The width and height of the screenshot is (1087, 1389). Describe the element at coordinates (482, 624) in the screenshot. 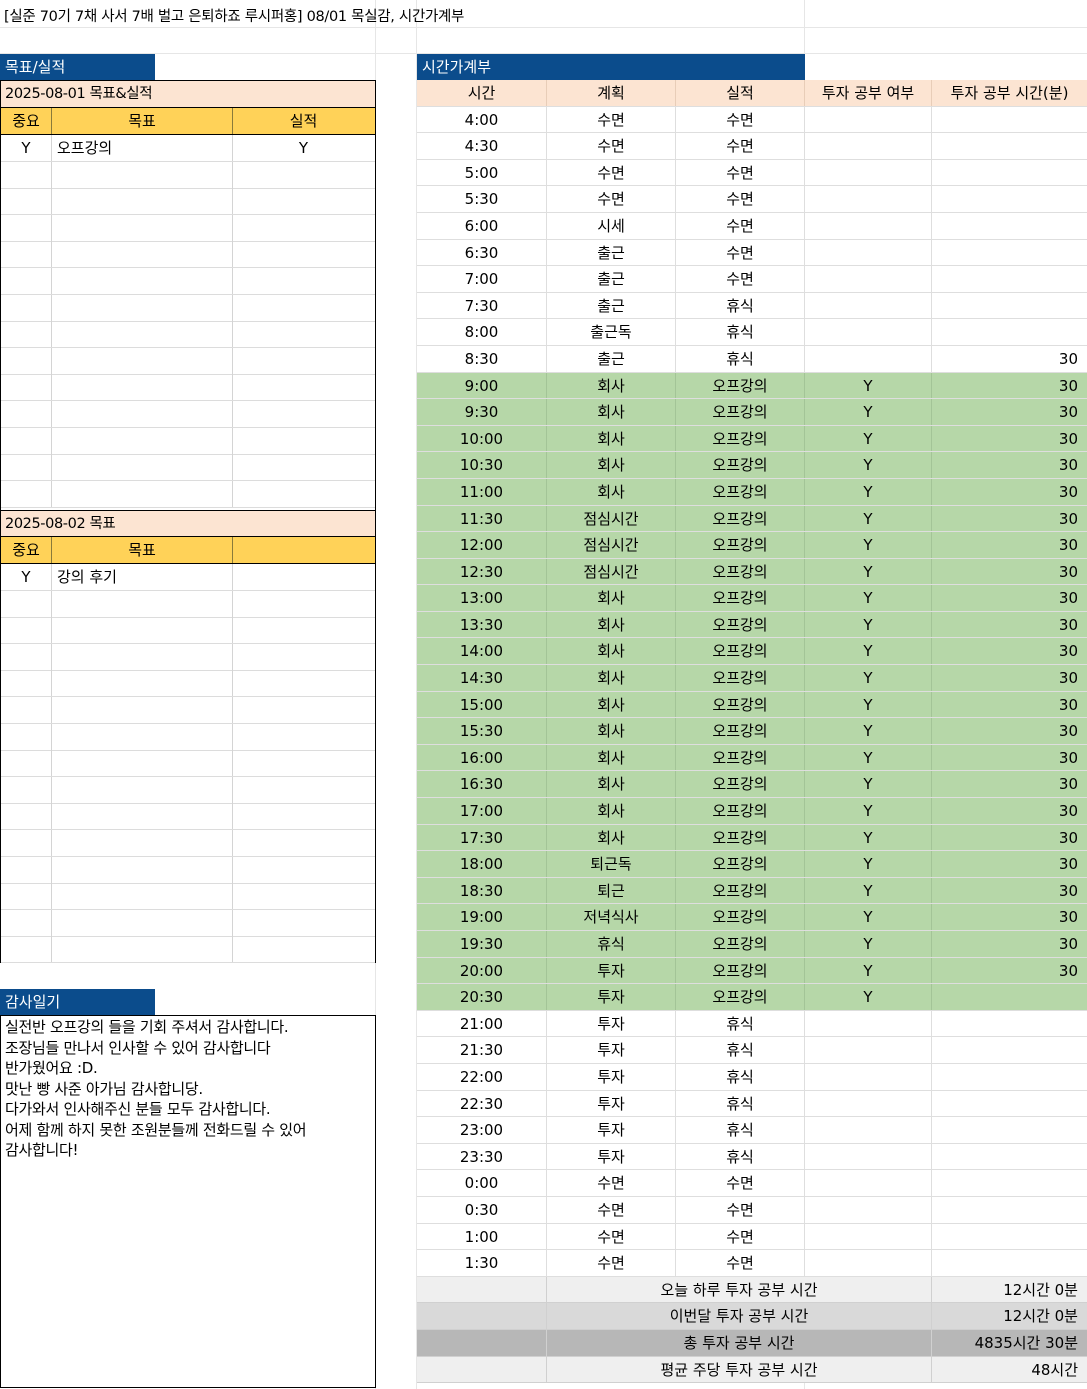

I see `time-cell: 13:30` at that location.